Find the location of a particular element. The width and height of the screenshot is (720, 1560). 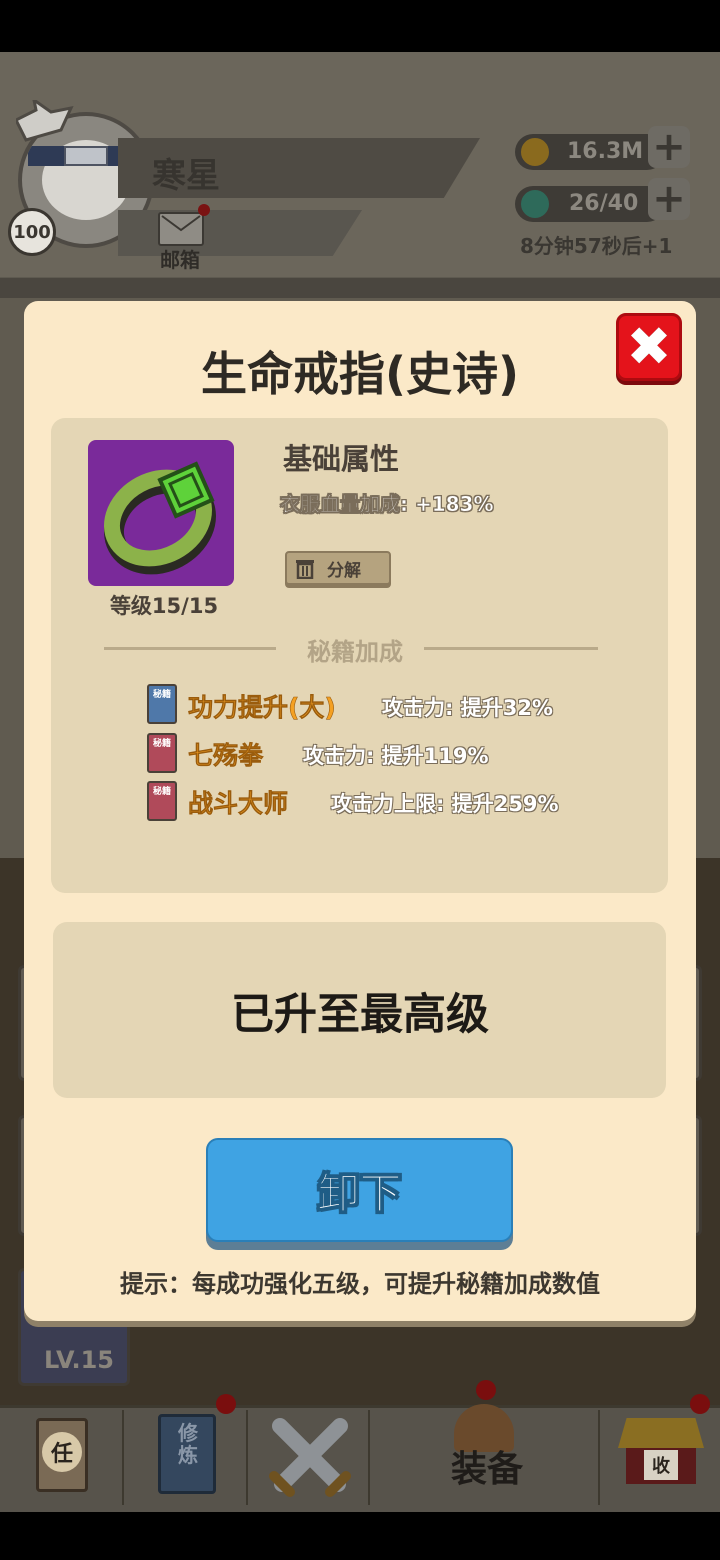

decompose-button: 分解 is located at coordinates (338, 568).